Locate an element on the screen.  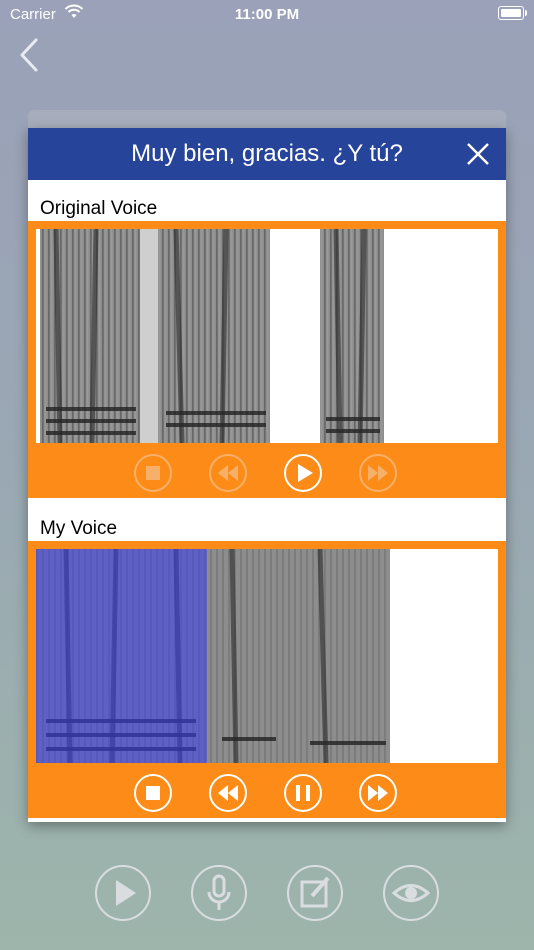
record-button is located at coordinates (219, 893).